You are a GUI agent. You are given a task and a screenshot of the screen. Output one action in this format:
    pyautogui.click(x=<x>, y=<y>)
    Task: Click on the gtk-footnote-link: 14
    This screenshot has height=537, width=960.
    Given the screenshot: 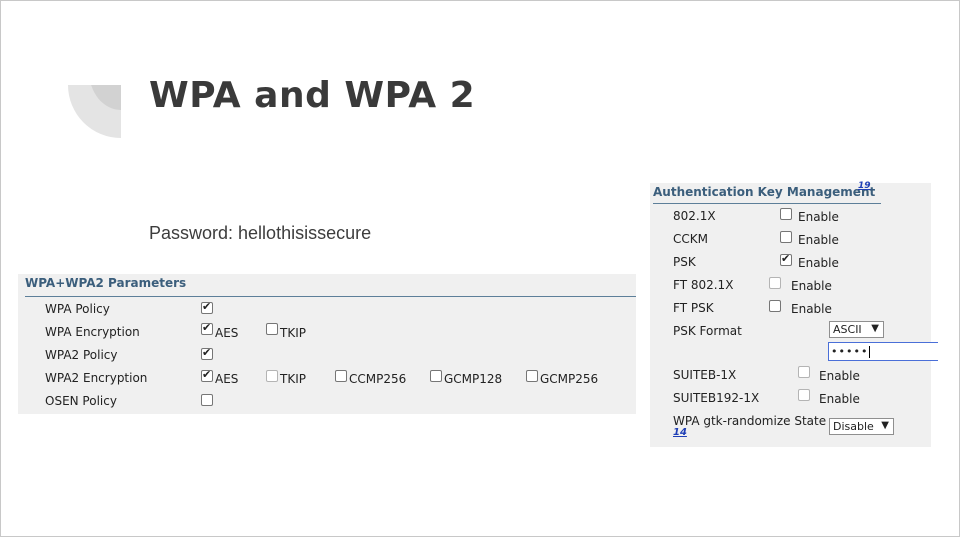 What is the action you would take?
    pyautogui.click(x=680, y=432)
    